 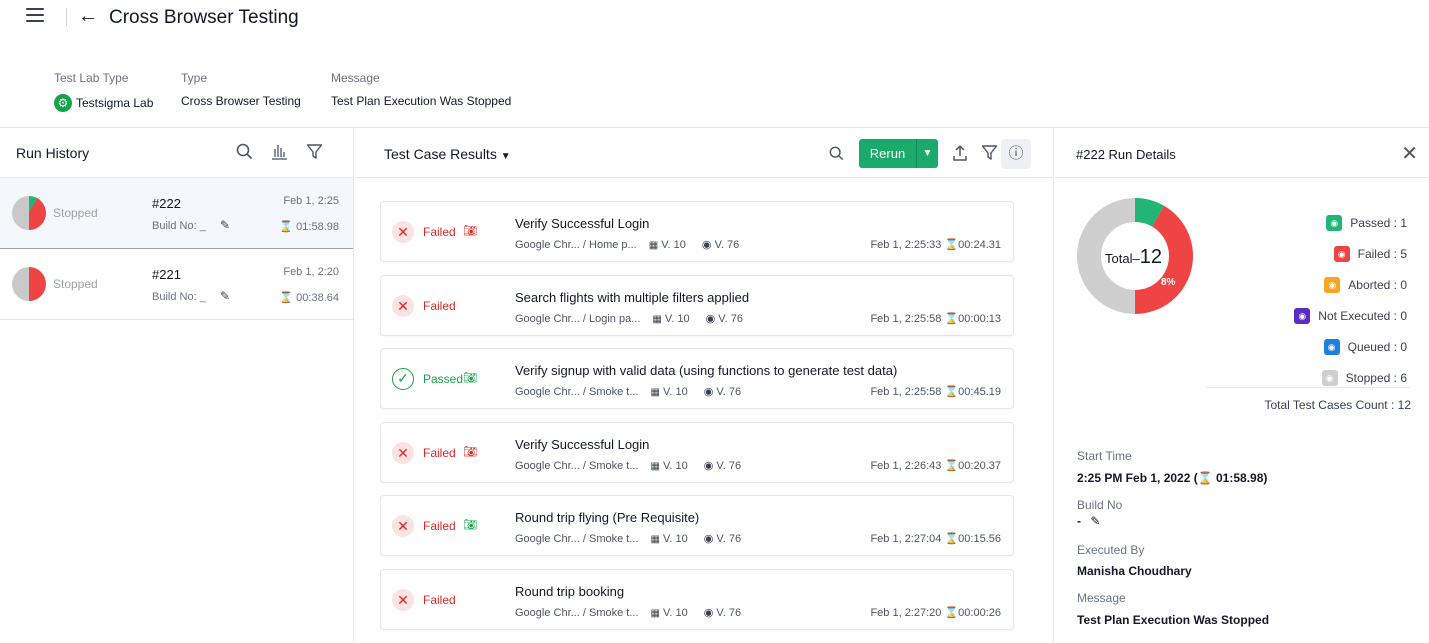 I want to click on test-case-env: Google Chr... / Smoke t... ▦ V. 10 ◉ V. 76, so click(x=628, y=465).